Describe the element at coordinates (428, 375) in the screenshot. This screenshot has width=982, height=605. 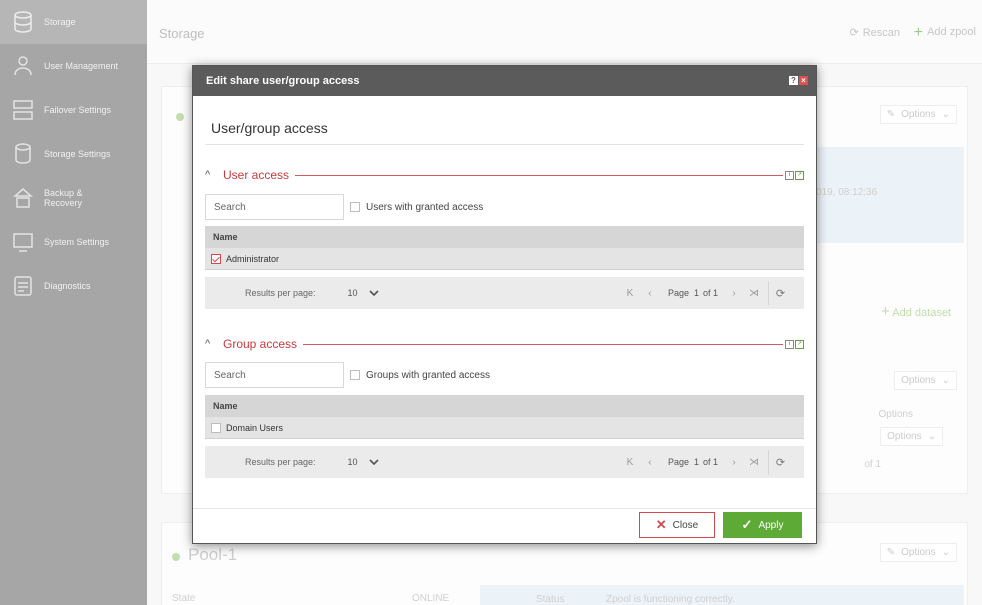
I see `groups-granted-label: Groups with granted access` at that location.